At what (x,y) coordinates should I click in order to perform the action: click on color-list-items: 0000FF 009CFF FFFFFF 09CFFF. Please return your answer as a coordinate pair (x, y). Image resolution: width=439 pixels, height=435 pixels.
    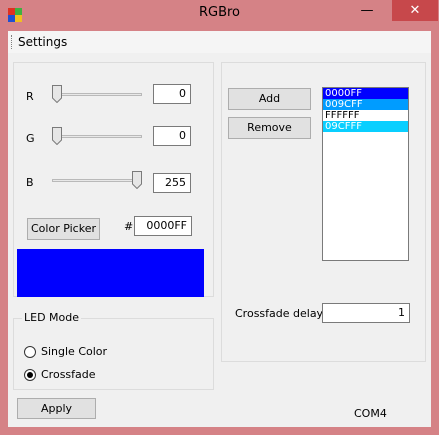
    Looking at the image, I should click on (365, 110).